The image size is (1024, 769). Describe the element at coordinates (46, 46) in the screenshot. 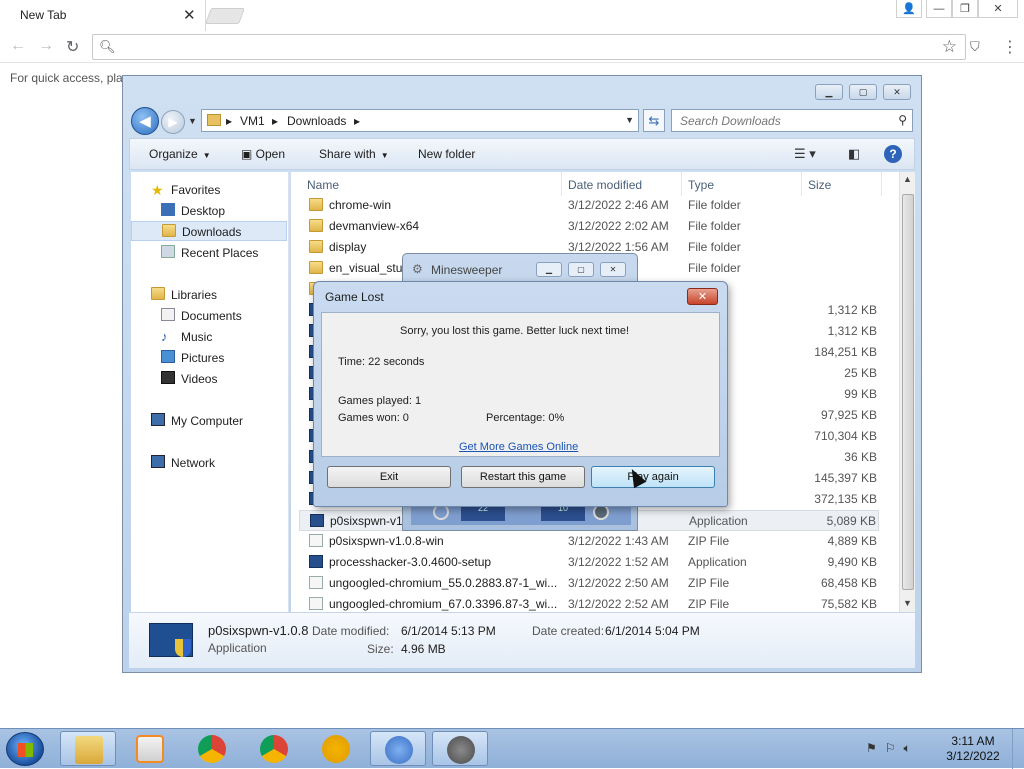

I see `forward-icon: →` at that location.